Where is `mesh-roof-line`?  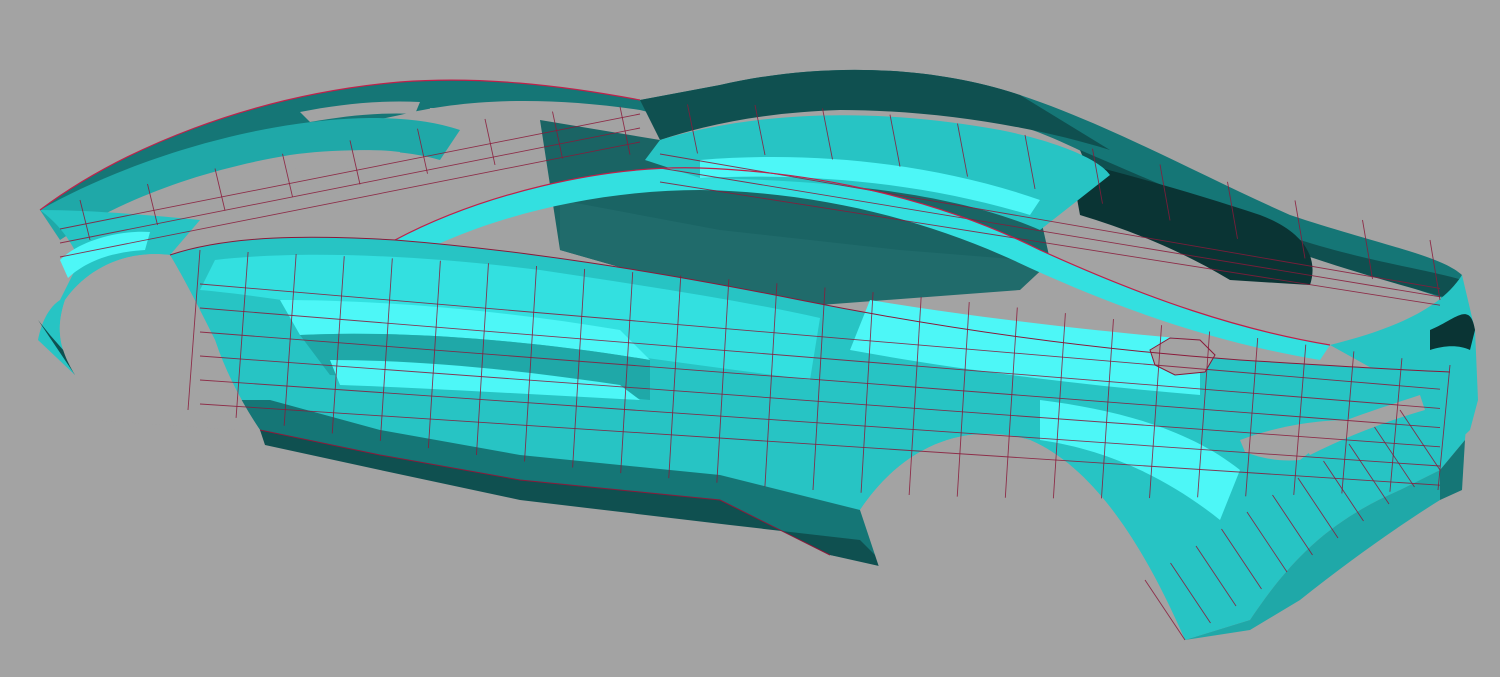 mesh-roof-line is located at coordinates (220, 189).